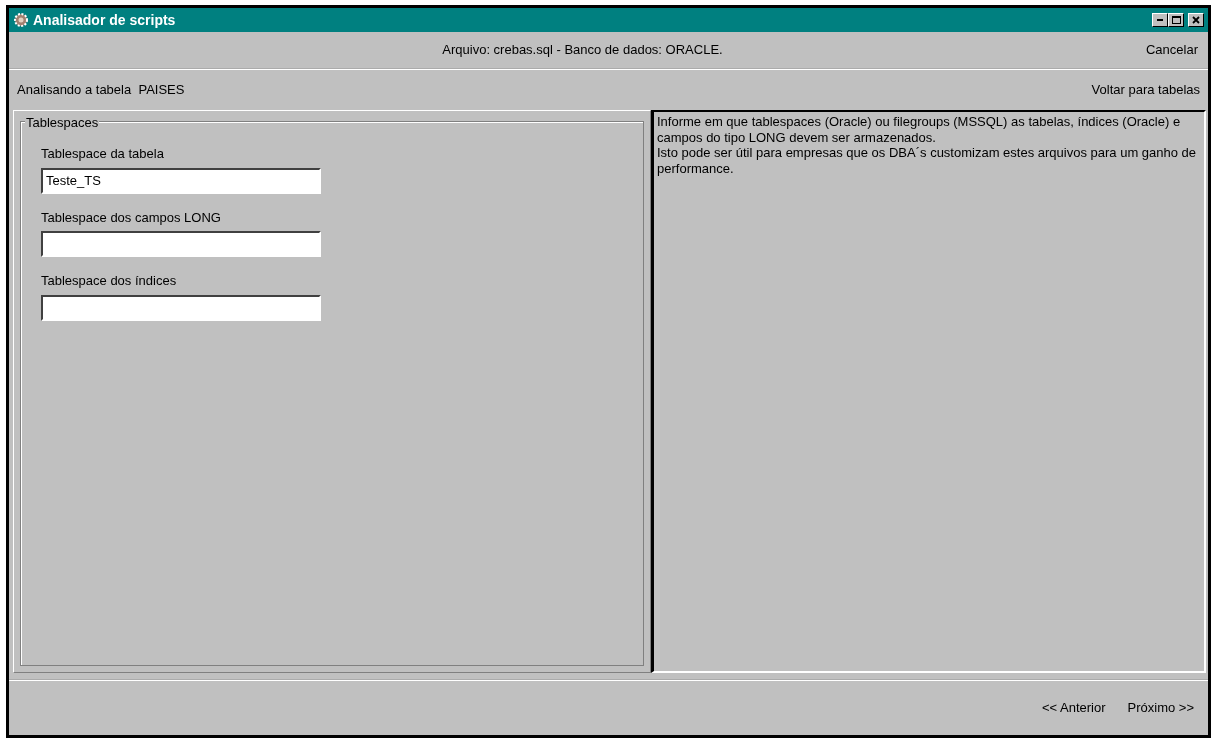  I want to click on back-link: Voltar para tabelas, so click(1145, 90).